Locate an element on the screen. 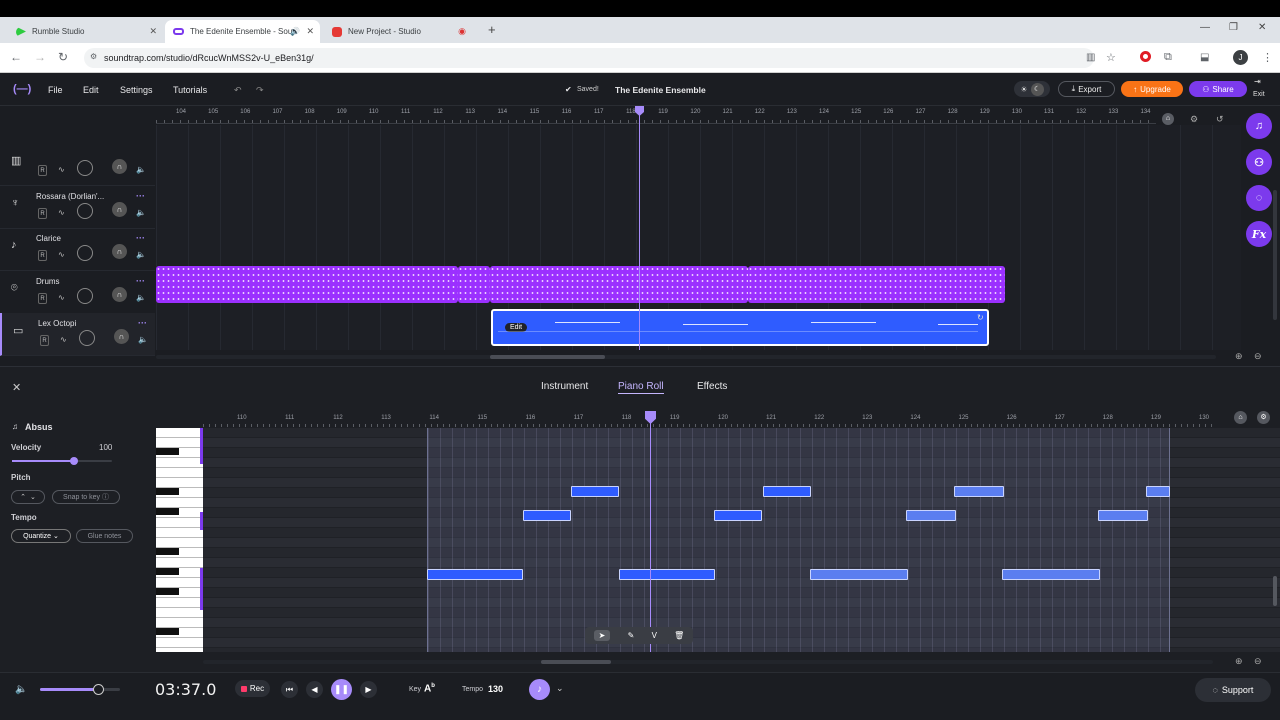 The image size is (1280, 720). export-button: ⤓ Export is located at coordinates (1086, 89).